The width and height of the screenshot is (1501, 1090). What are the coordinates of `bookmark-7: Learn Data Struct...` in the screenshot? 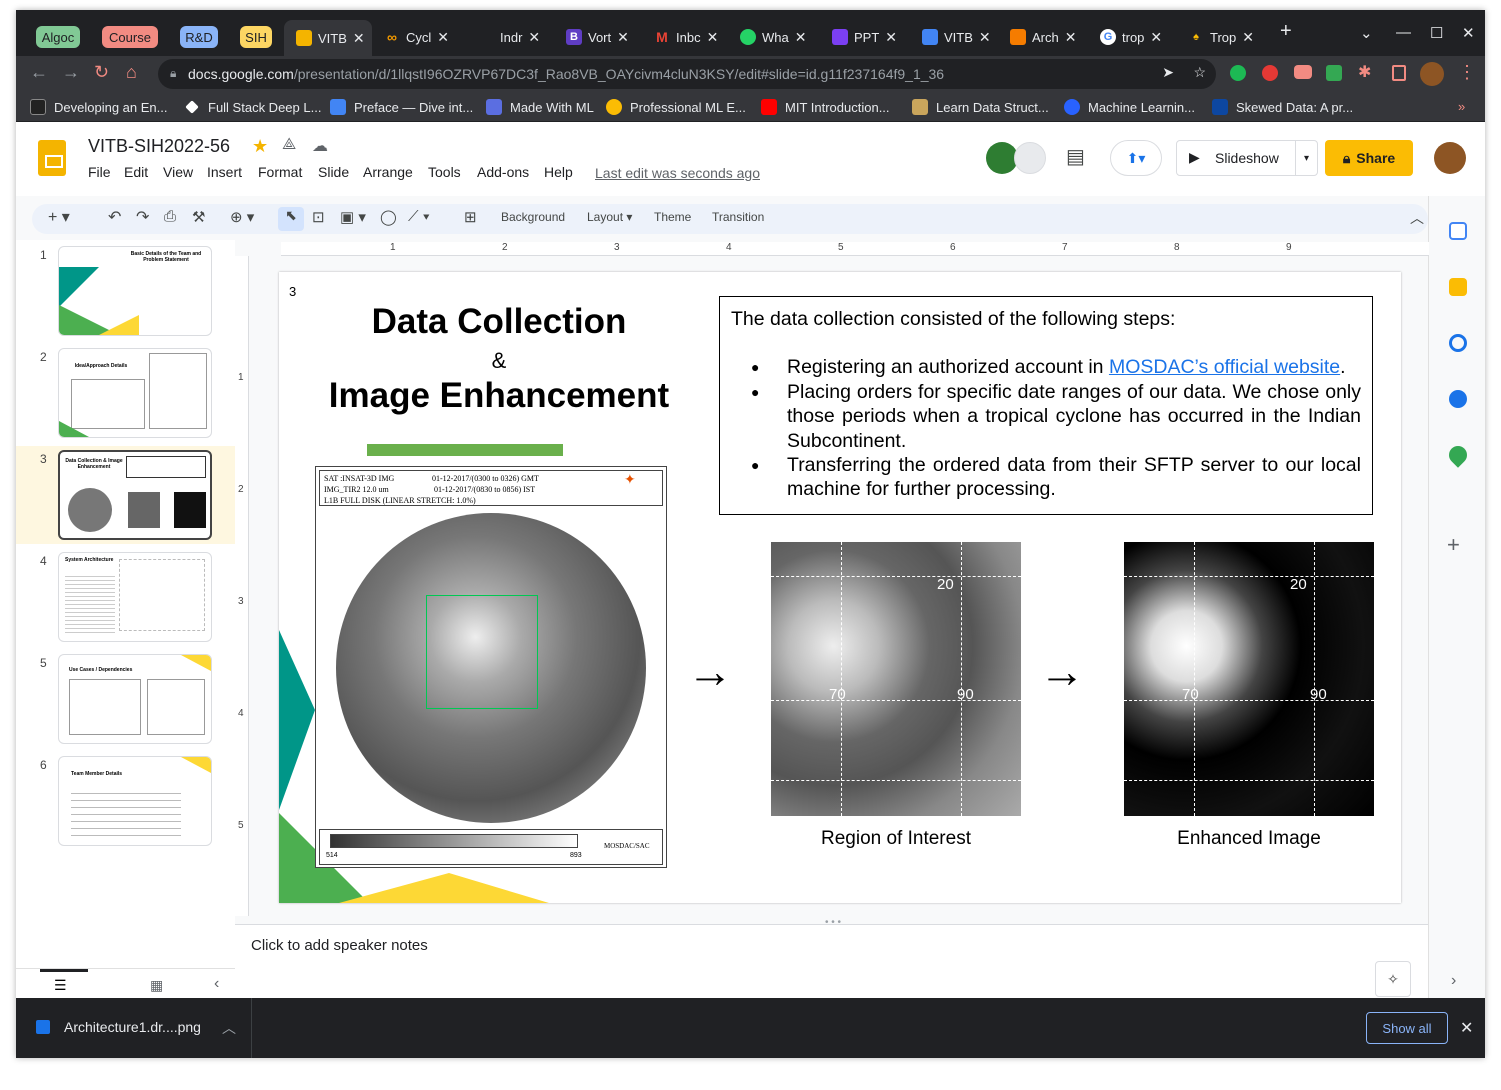 It's located at (980, 107).